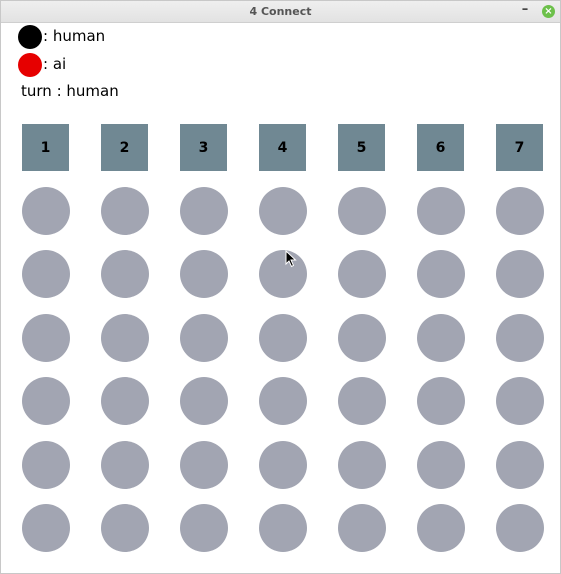 This screenshot has height=574, width=561. What do you see at coordinates (203, 147) in the screenshot?
I see `column-button-3: 3` at bounding box center [203, 147].